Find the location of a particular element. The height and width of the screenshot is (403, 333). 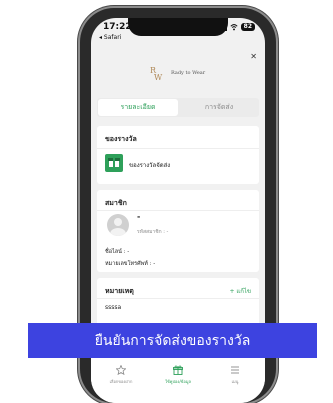

tabbar-label: เมนู is located at coordinates (235, 381).